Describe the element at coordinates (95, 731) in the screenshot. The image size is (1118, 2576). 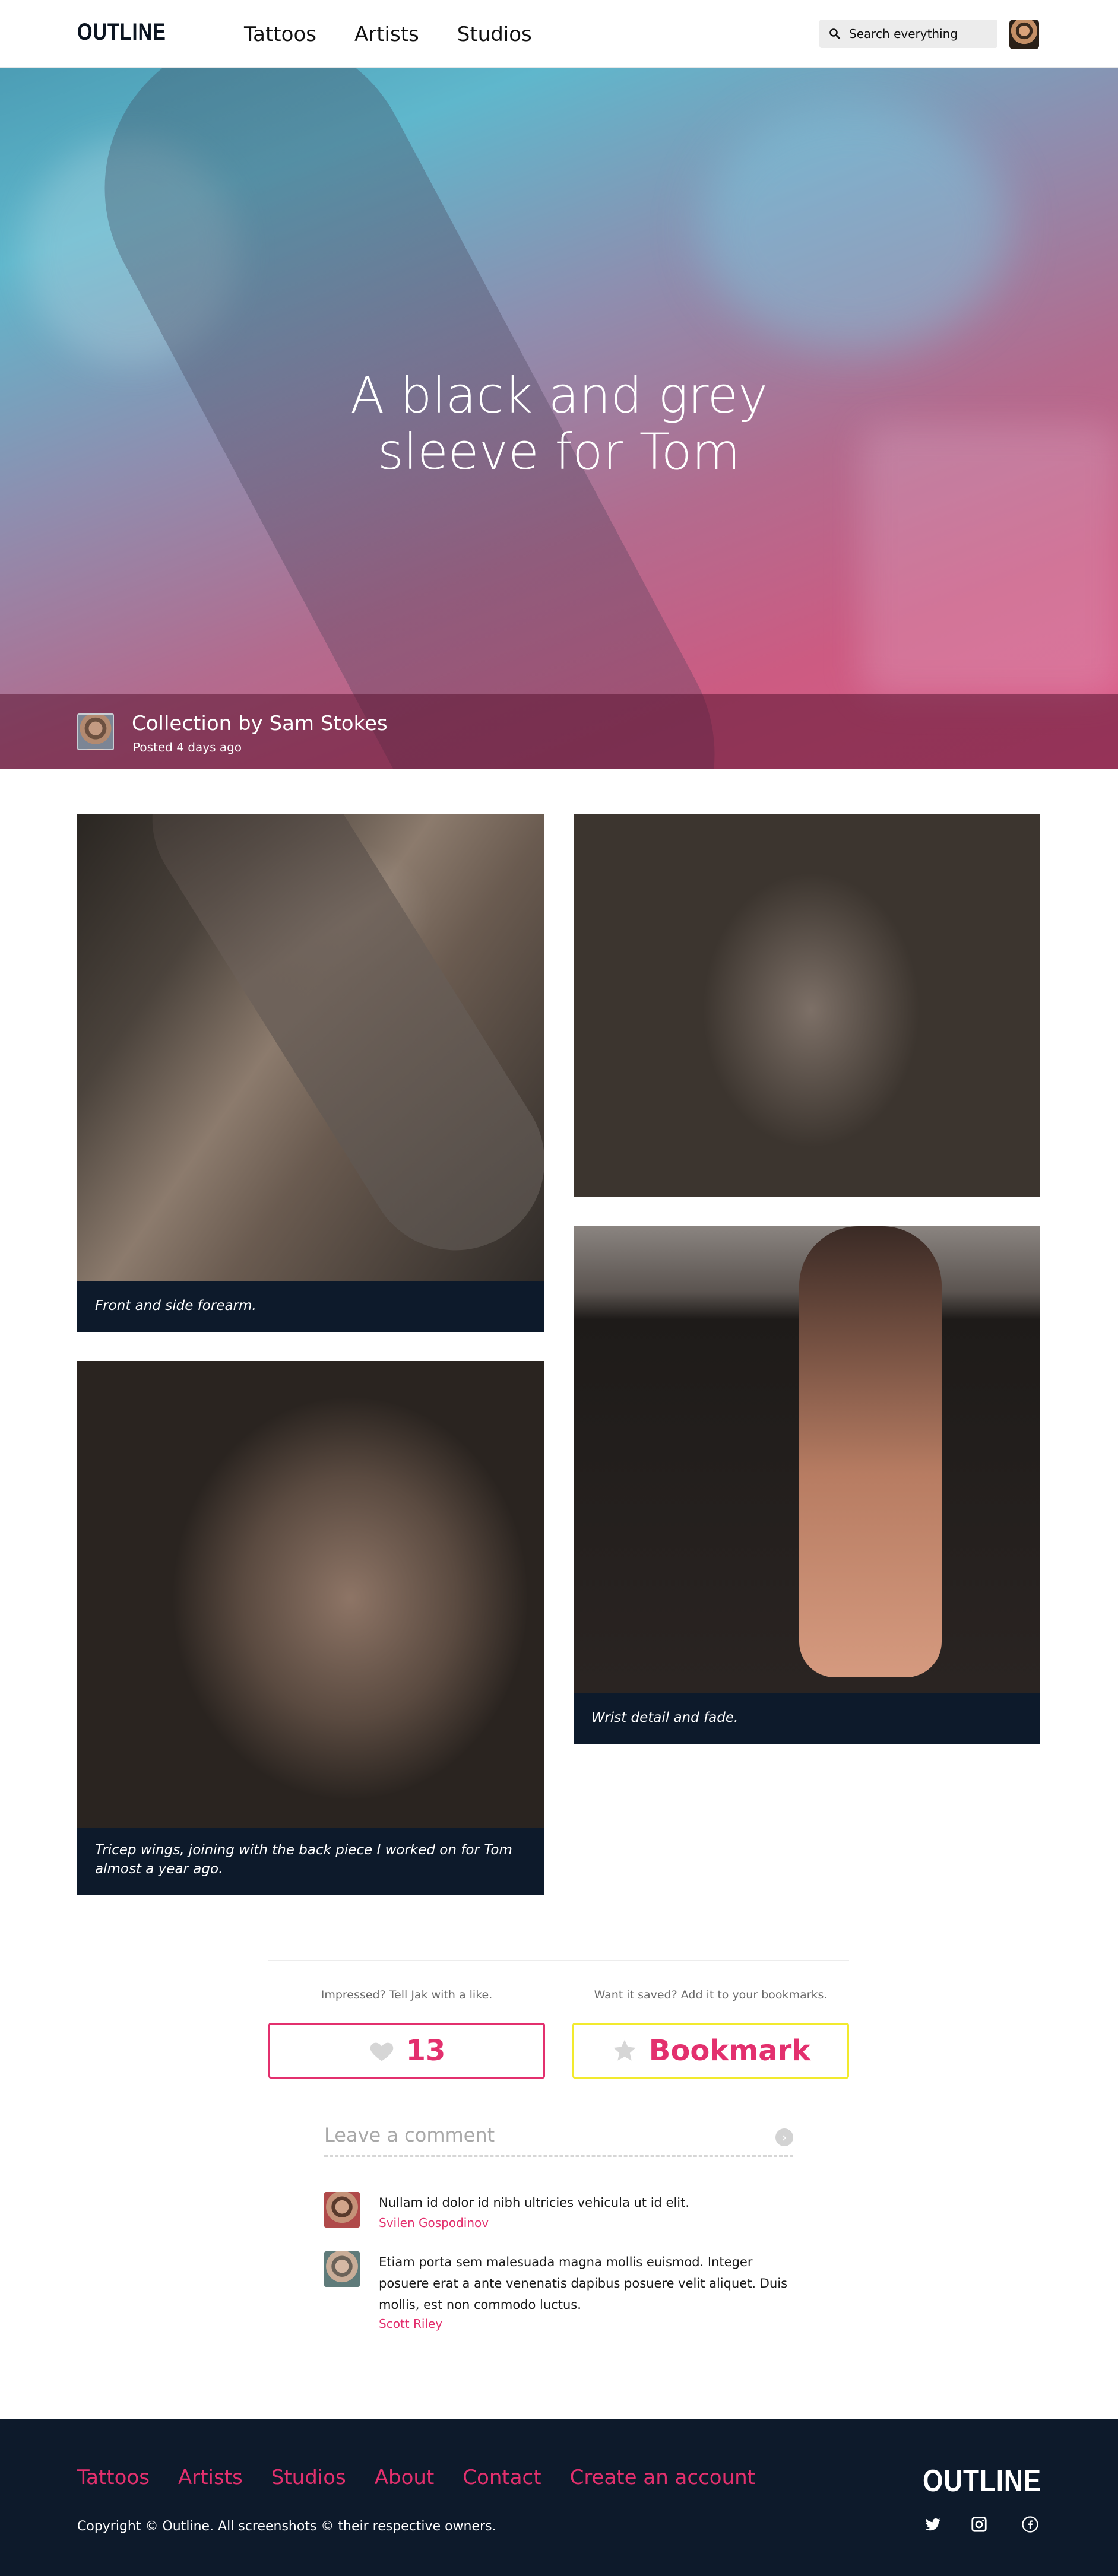
I see `author-avatar` at that location.